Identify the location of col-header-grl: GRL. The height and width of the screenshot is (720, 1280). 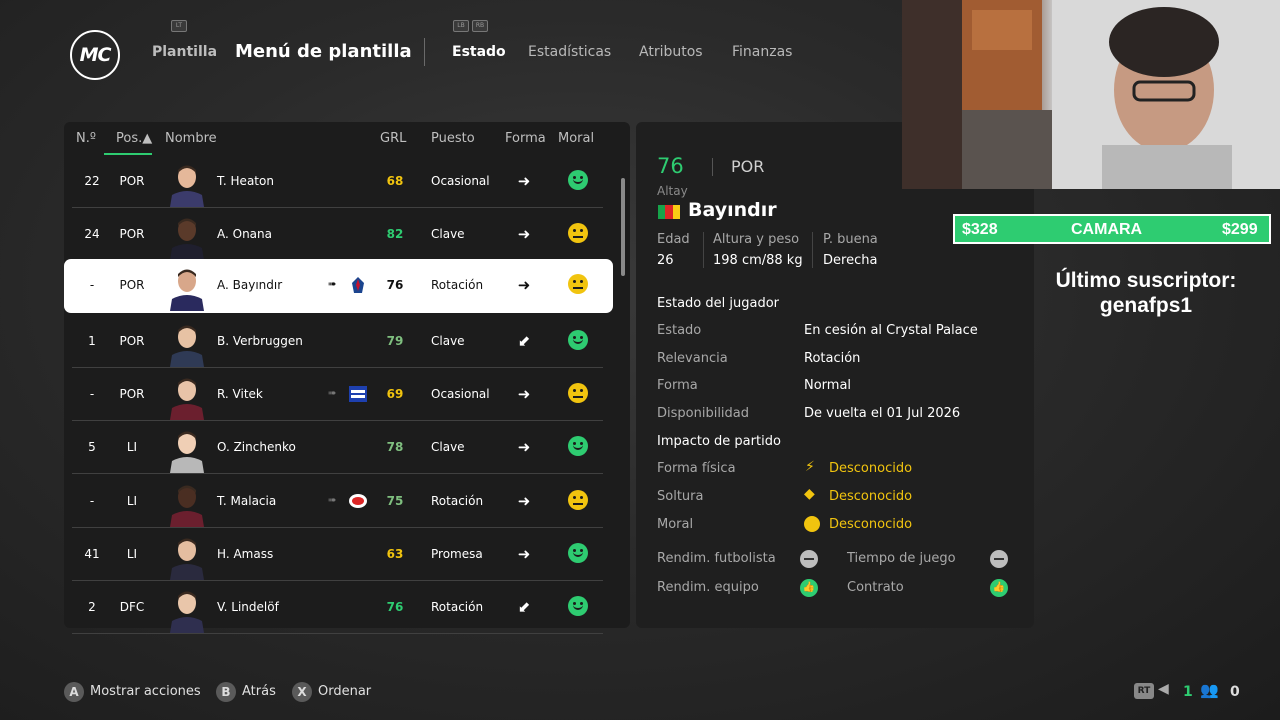
(393, 138).